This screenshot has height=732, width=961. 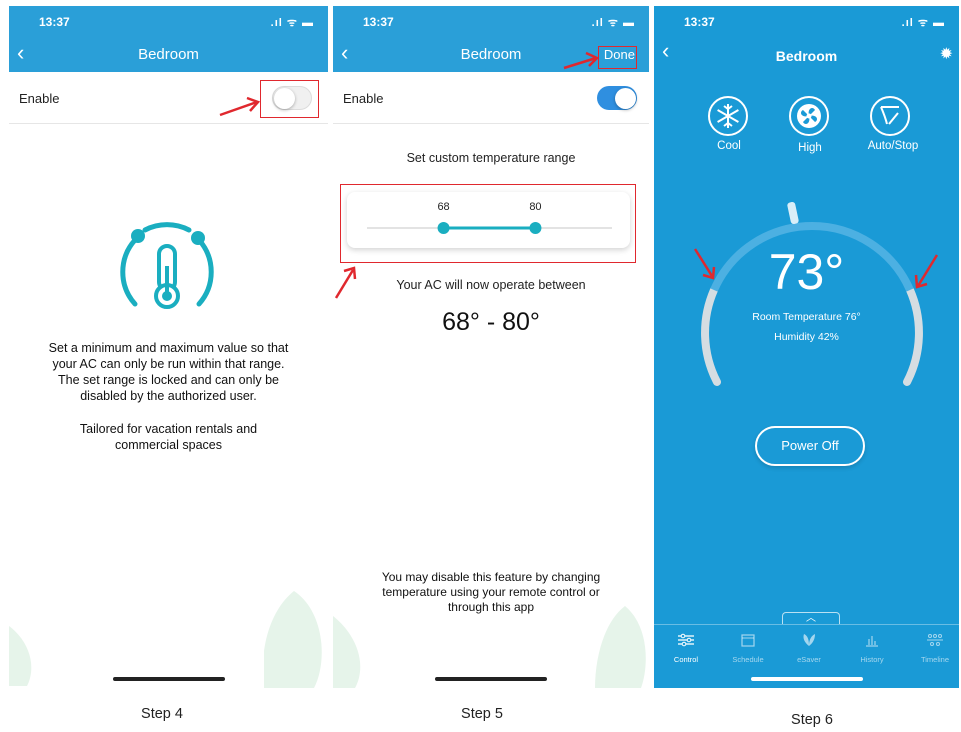 What do you see at coordinates (809, 648) in the screenshot?
I see `tab-esaver: eSaver` at bounding box center [809, 648].